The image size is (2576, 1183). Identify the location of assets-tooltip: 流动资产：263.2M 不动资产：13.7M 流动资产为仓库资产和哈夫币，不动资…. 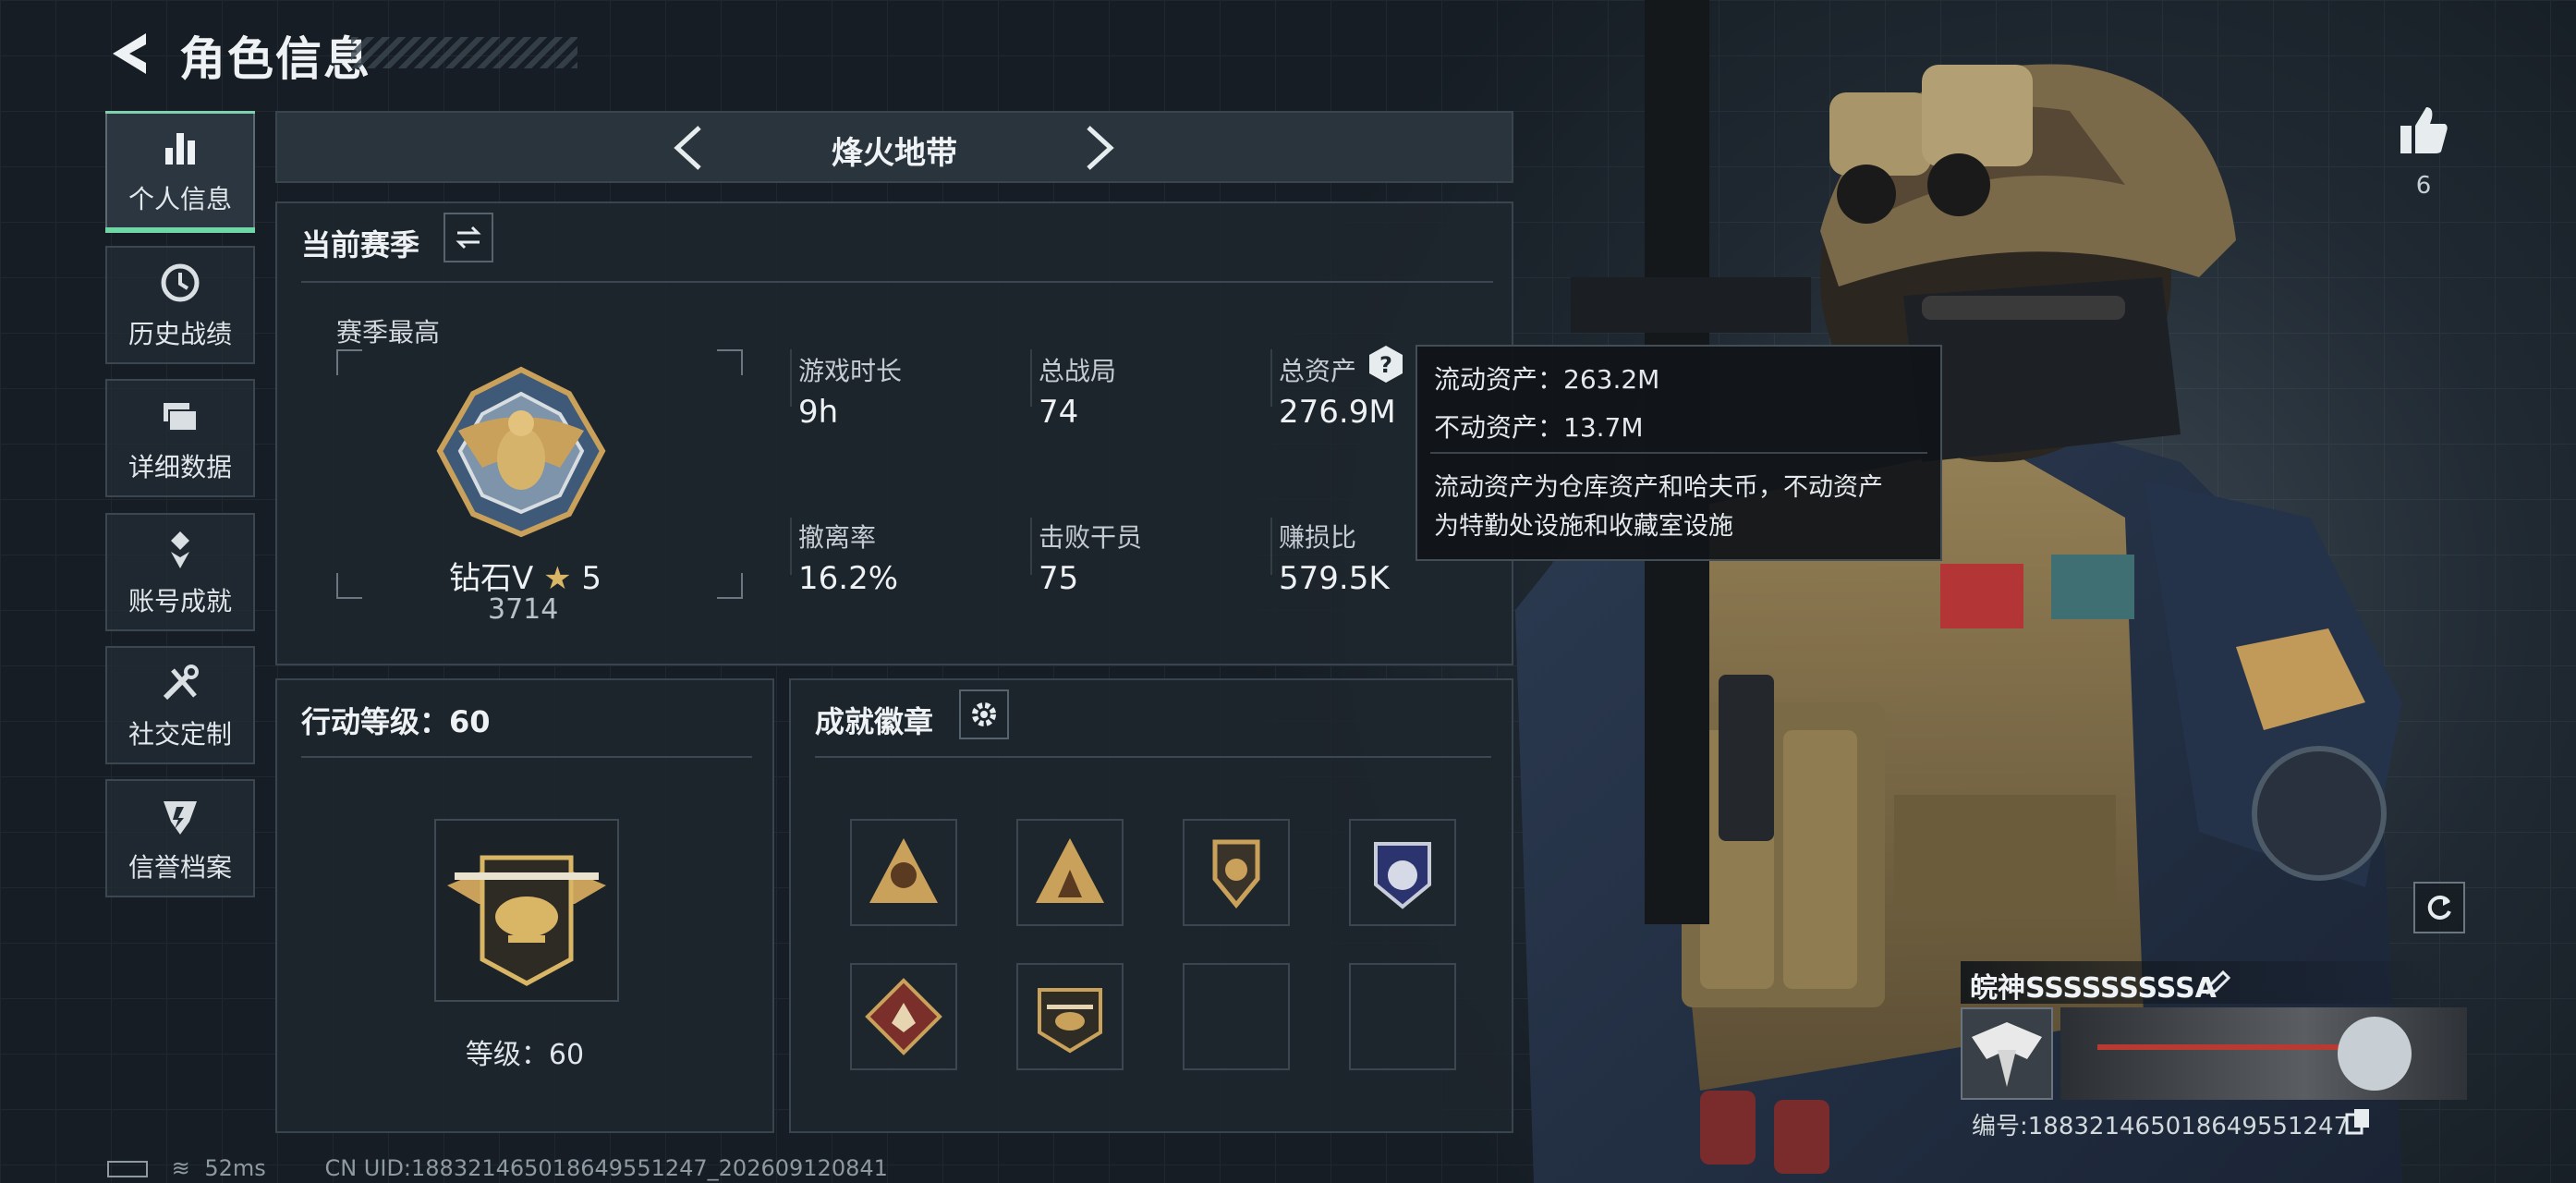
(1679, 453).